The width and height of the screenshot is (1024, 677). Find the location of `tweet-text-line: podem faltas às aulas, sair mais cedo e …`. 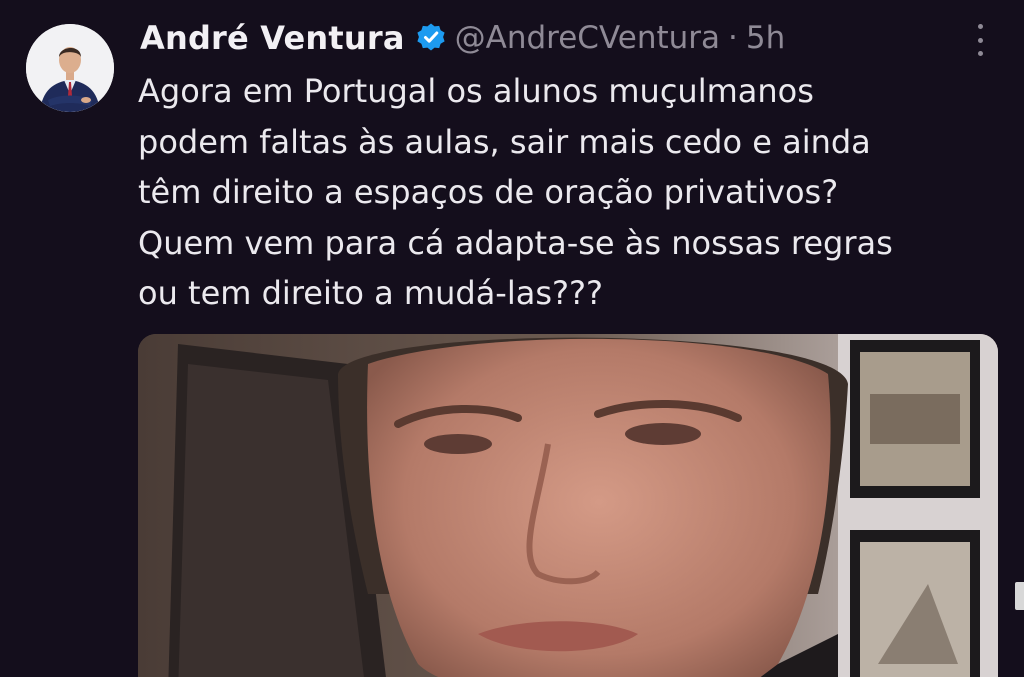

tweet-text-line: podem faltas às aulas, sair mais cedo e … is located at coordinates (504, 141).